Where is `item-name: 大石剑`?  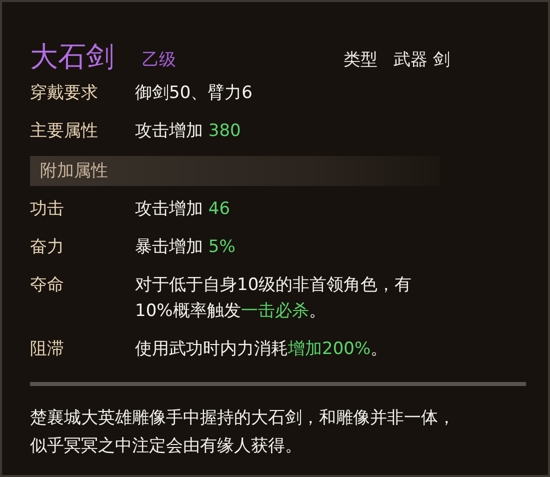
item-name: 大石剑 is located at coordinates (72, 57).